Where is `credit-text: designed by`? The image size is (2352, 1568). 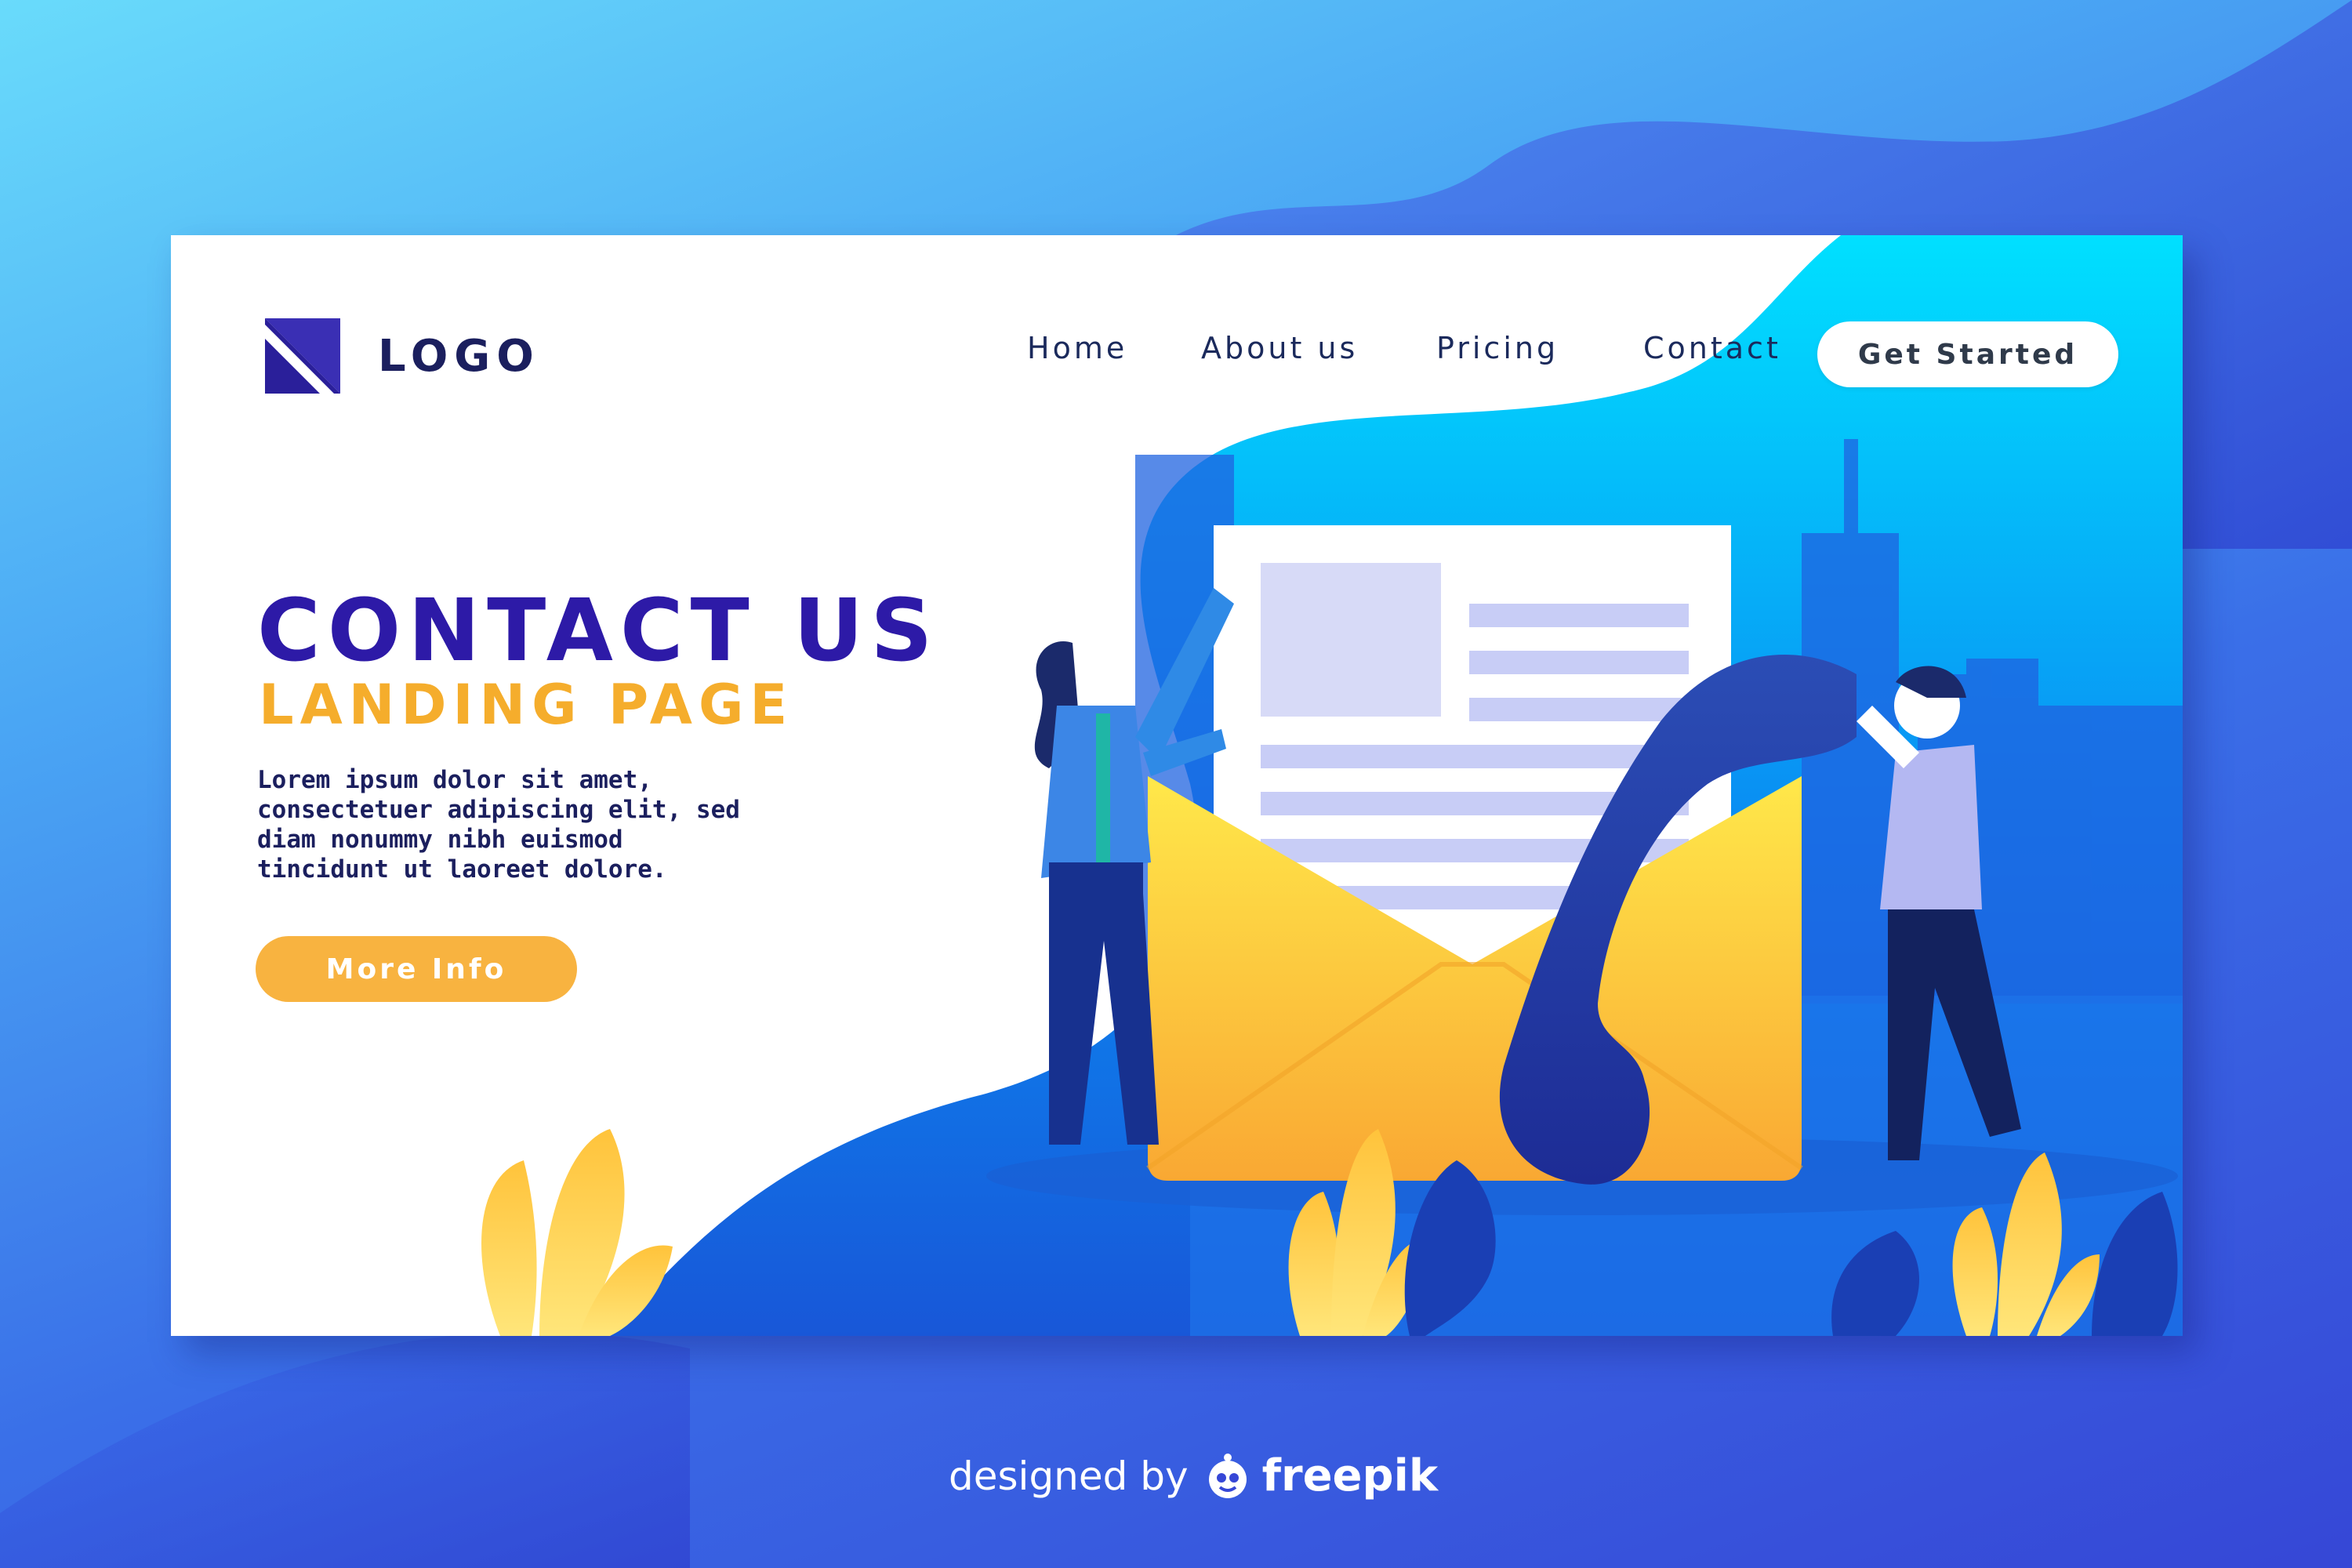 credit-text: designed by is located at coordinates (1069, 1476).